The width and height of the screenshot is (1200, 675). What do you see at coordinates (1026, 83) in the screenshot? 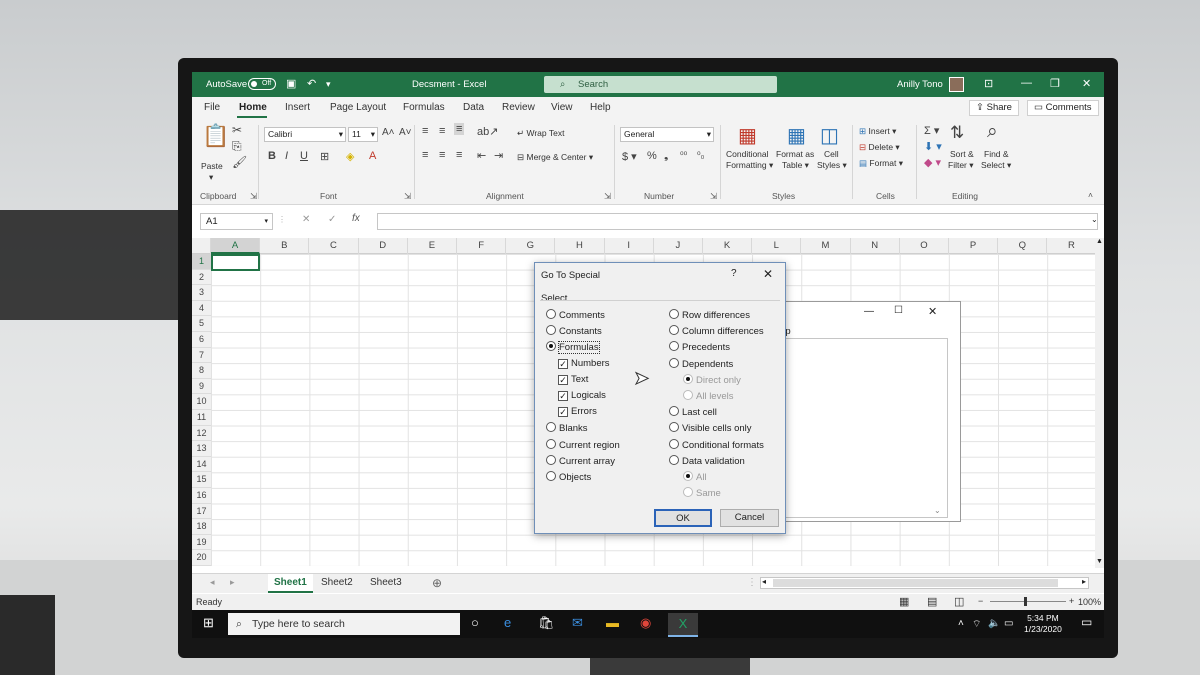
I see `minimize-icon: —` at bounding box center [1026, 83].